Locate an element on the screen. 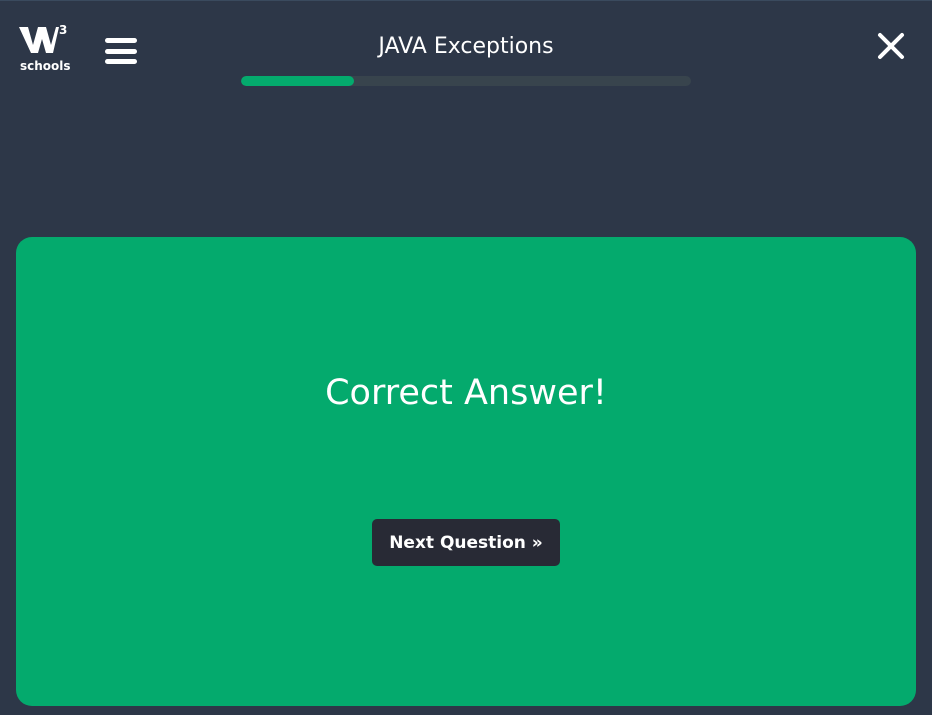  quiz-title: JAVA Exceptions is located at coordinates (466, 46).